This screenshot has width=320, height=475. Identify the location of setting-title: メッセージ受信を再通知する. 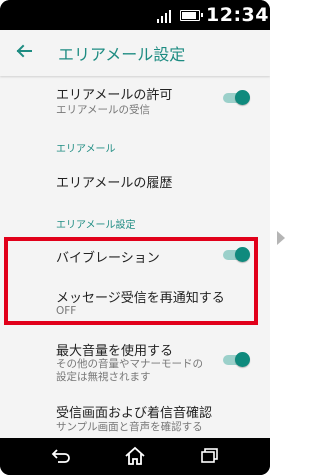
(140, 298).